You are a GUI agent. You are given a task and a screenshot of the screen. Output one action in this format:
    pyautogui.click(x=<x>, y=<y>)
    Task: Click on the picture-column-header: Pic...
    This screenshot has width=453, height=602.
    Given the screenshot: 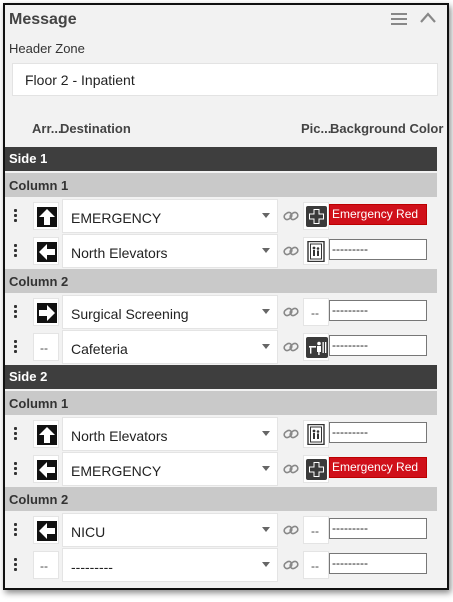 What is the action you would take?
    pyautogui.click(x=316, y=128)
    